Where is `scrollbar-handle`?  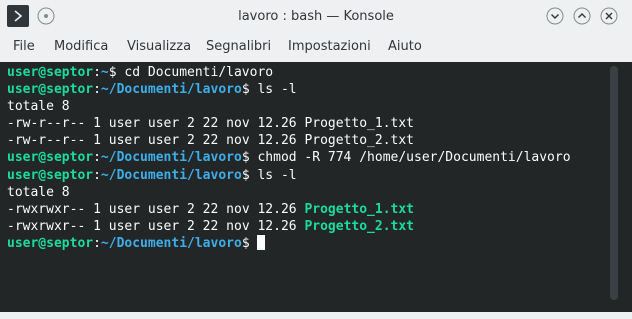
scrollbar-handle is located at coordinates (614, 183).